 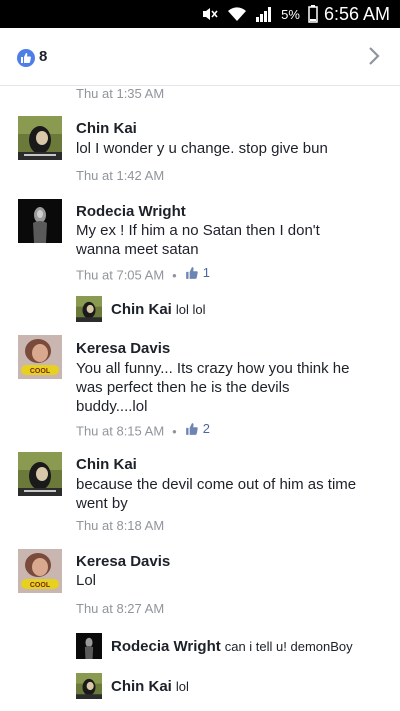 What do you see at coordinates (198, 230) in the screenshot?
I see `comment-text-line: My ex ! If him a no Satan then I don't` at bounding box center [198, 230].